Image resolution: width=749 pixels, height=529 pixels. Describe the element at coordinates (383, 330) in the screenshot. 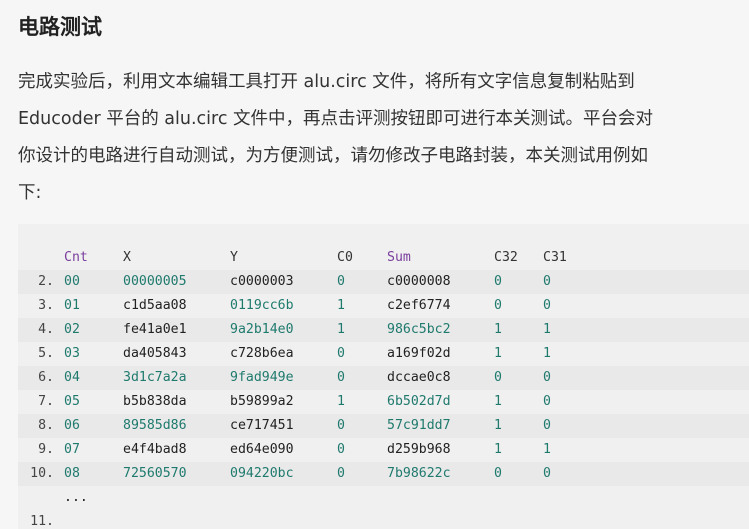

I see `code-row: 4. 02 fe41a0e1 9a2b14e0 1 986c5bc2 1 1` at that location.